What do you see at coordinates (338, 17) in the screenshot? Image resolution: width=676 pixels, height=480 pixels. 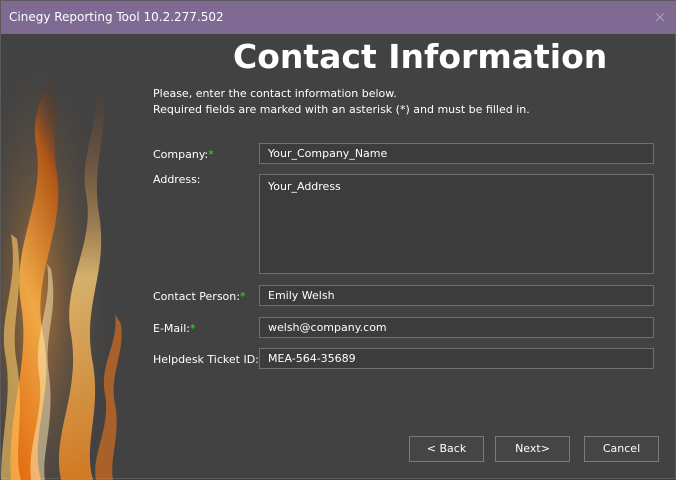 I see `title-bar: Cinegy Reporting Tool 10.2.277.502 ×` at bounding box center [338, 17].